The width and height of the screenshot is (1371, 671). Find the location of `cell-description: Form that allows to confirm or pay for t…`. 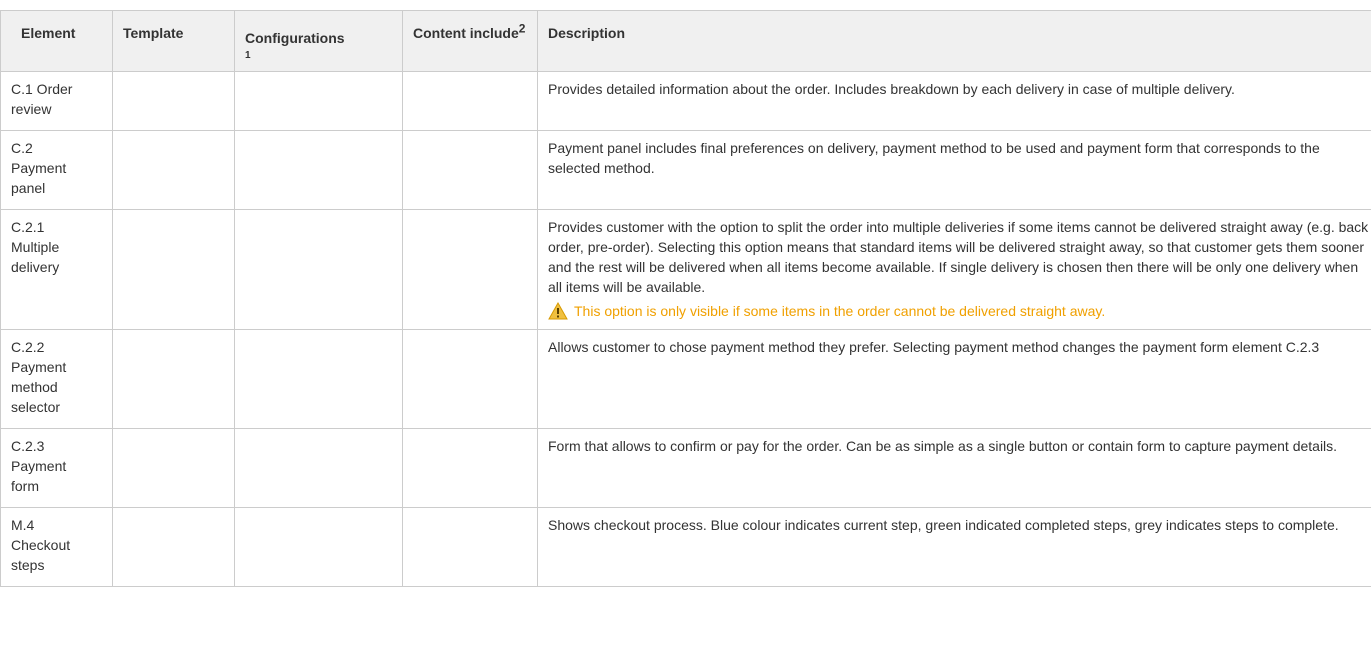

cell-description: Form that allows to confirm or pay for t… is located at coordinates (954, 468).